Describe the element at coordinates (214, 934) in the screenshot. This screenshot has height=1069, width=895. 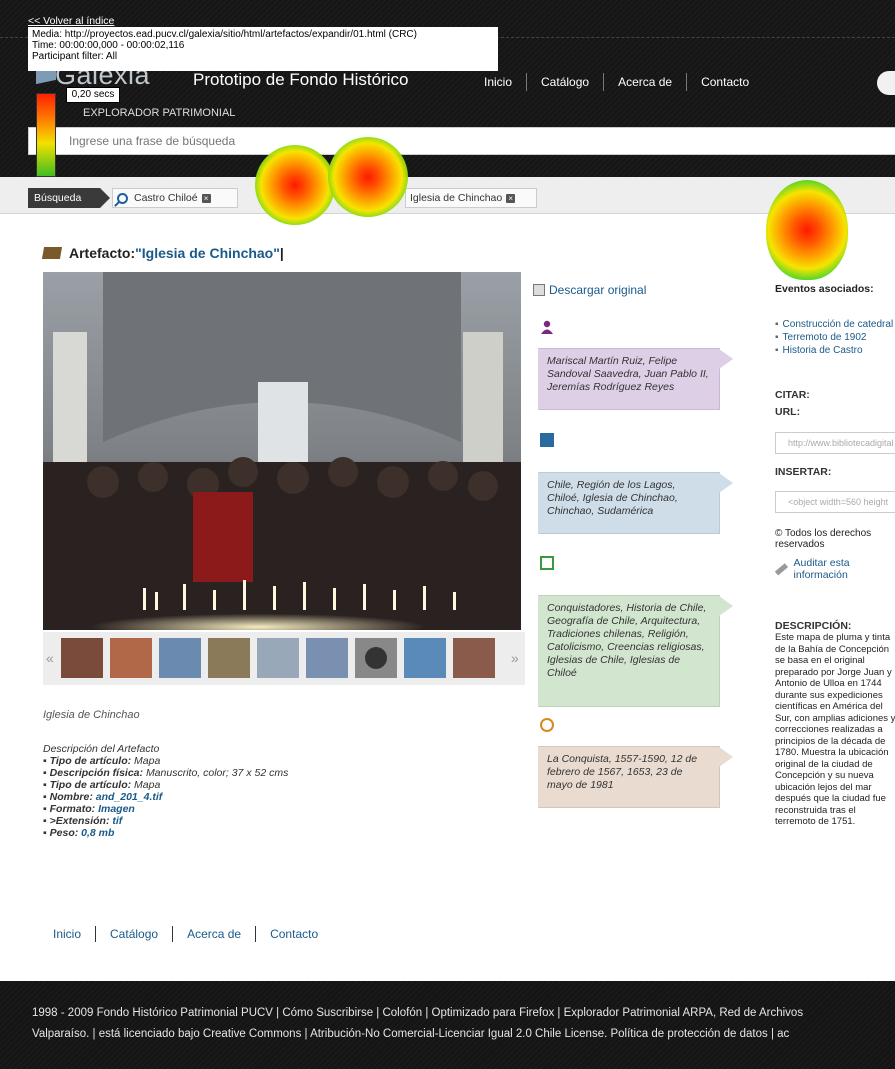
I see `footer-nav-acerca-de: Acerca de` at that location.